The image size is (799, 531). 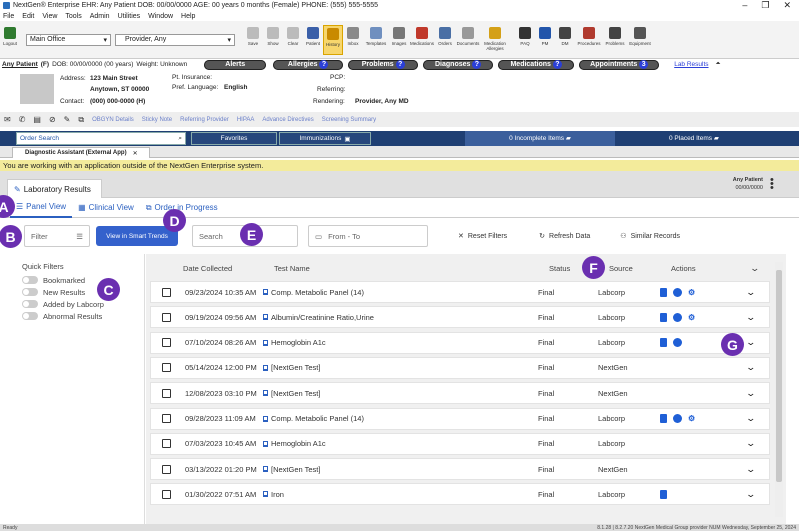 I want to click on menu-help: Help, so click(x=188, y=16).